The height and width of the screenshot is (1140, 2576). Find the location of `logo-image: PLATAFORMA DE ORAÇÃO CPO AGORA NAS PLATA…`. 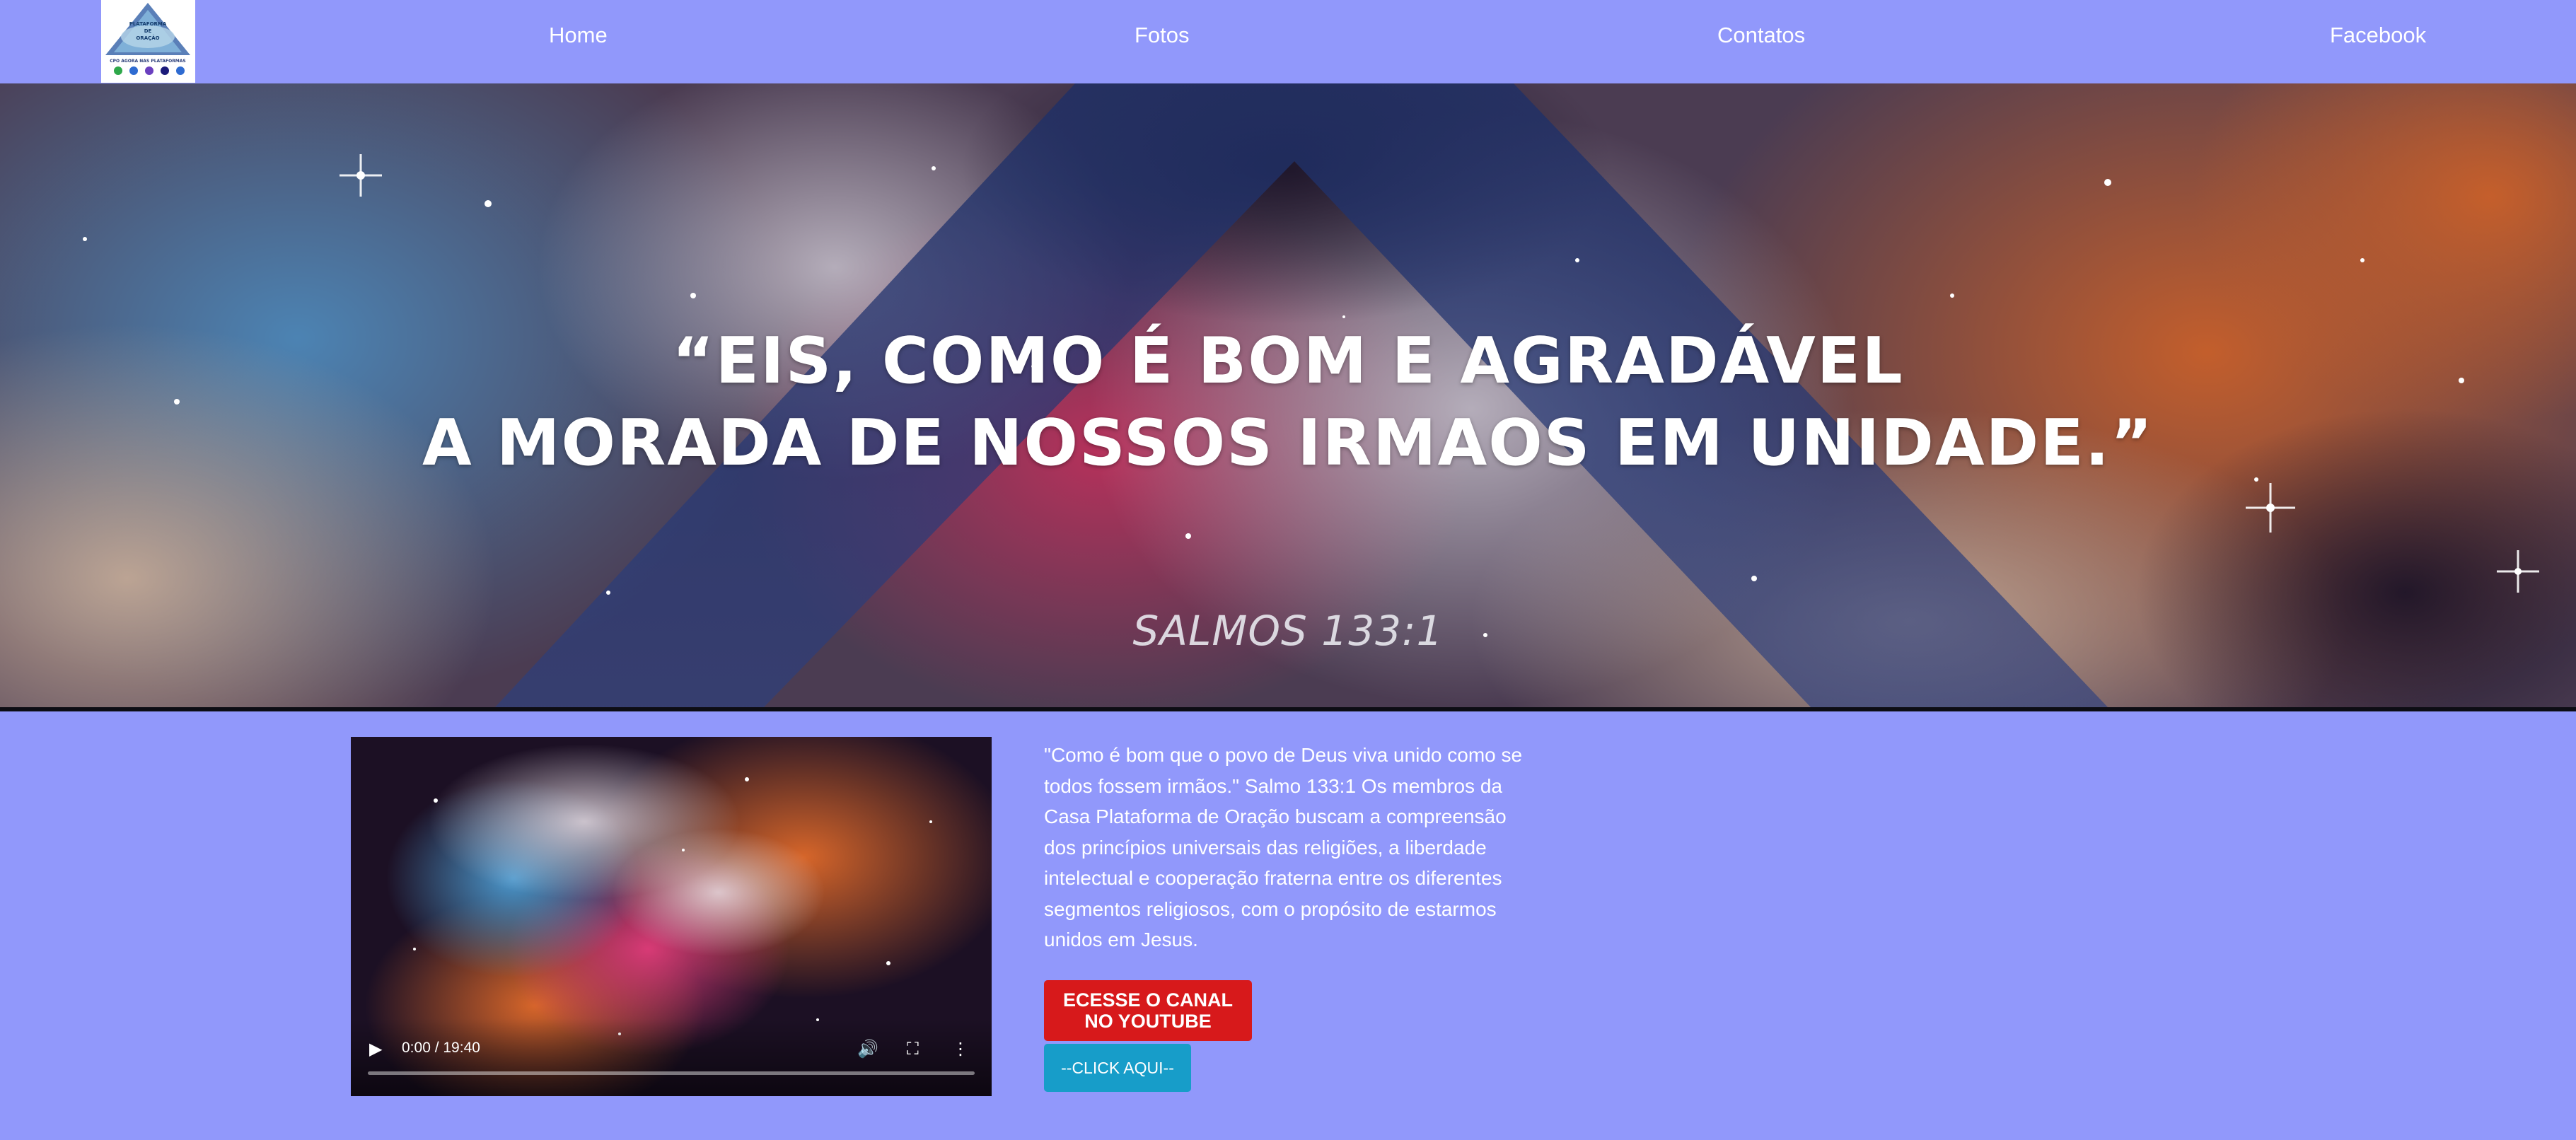

logo-image: PLATAFORMA DE ORAÇÃO CPO AGORA NAS PLATA… is located at coordinates (148, 41).